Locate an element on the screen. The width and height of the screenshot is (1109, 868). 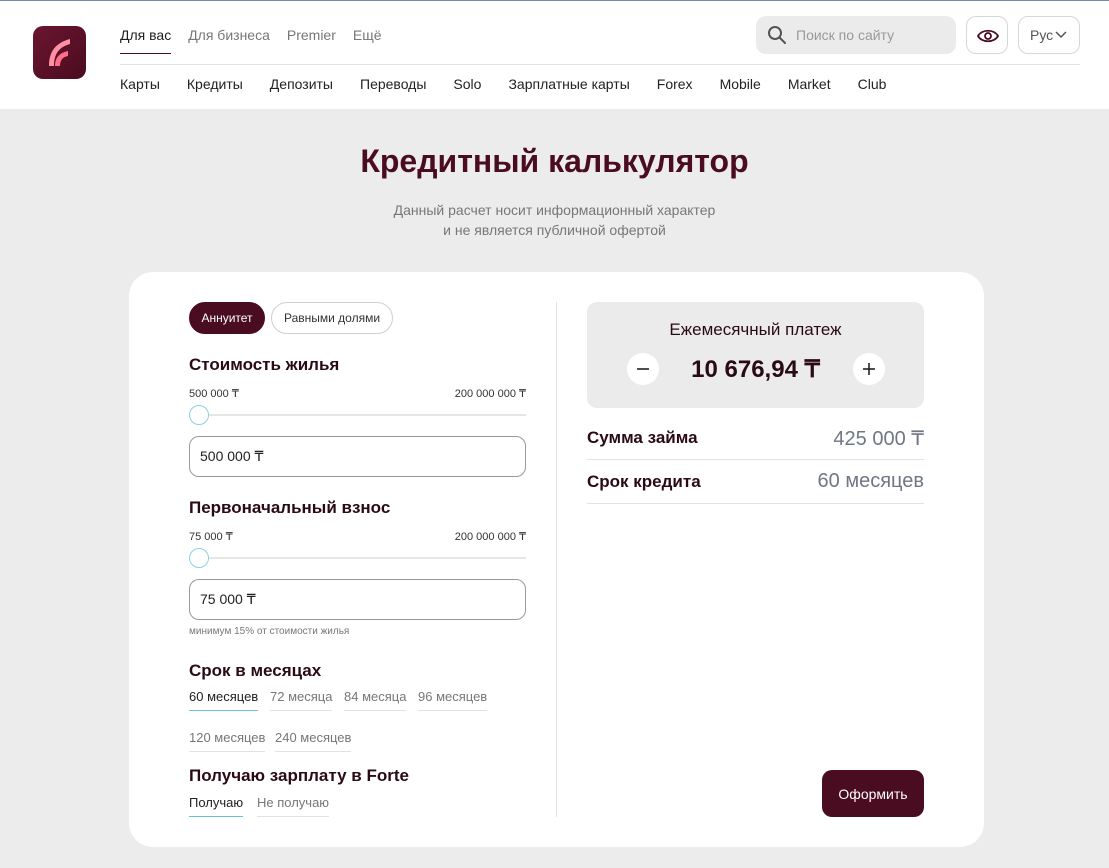
down-payment-slider-track is located at coordinates (357, 558).